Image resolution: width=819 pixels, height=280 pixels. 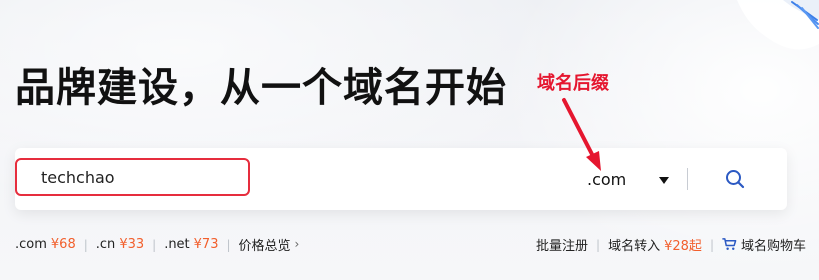 I want to click on transfer-price: ¥28起, so click(x=683, y=246).